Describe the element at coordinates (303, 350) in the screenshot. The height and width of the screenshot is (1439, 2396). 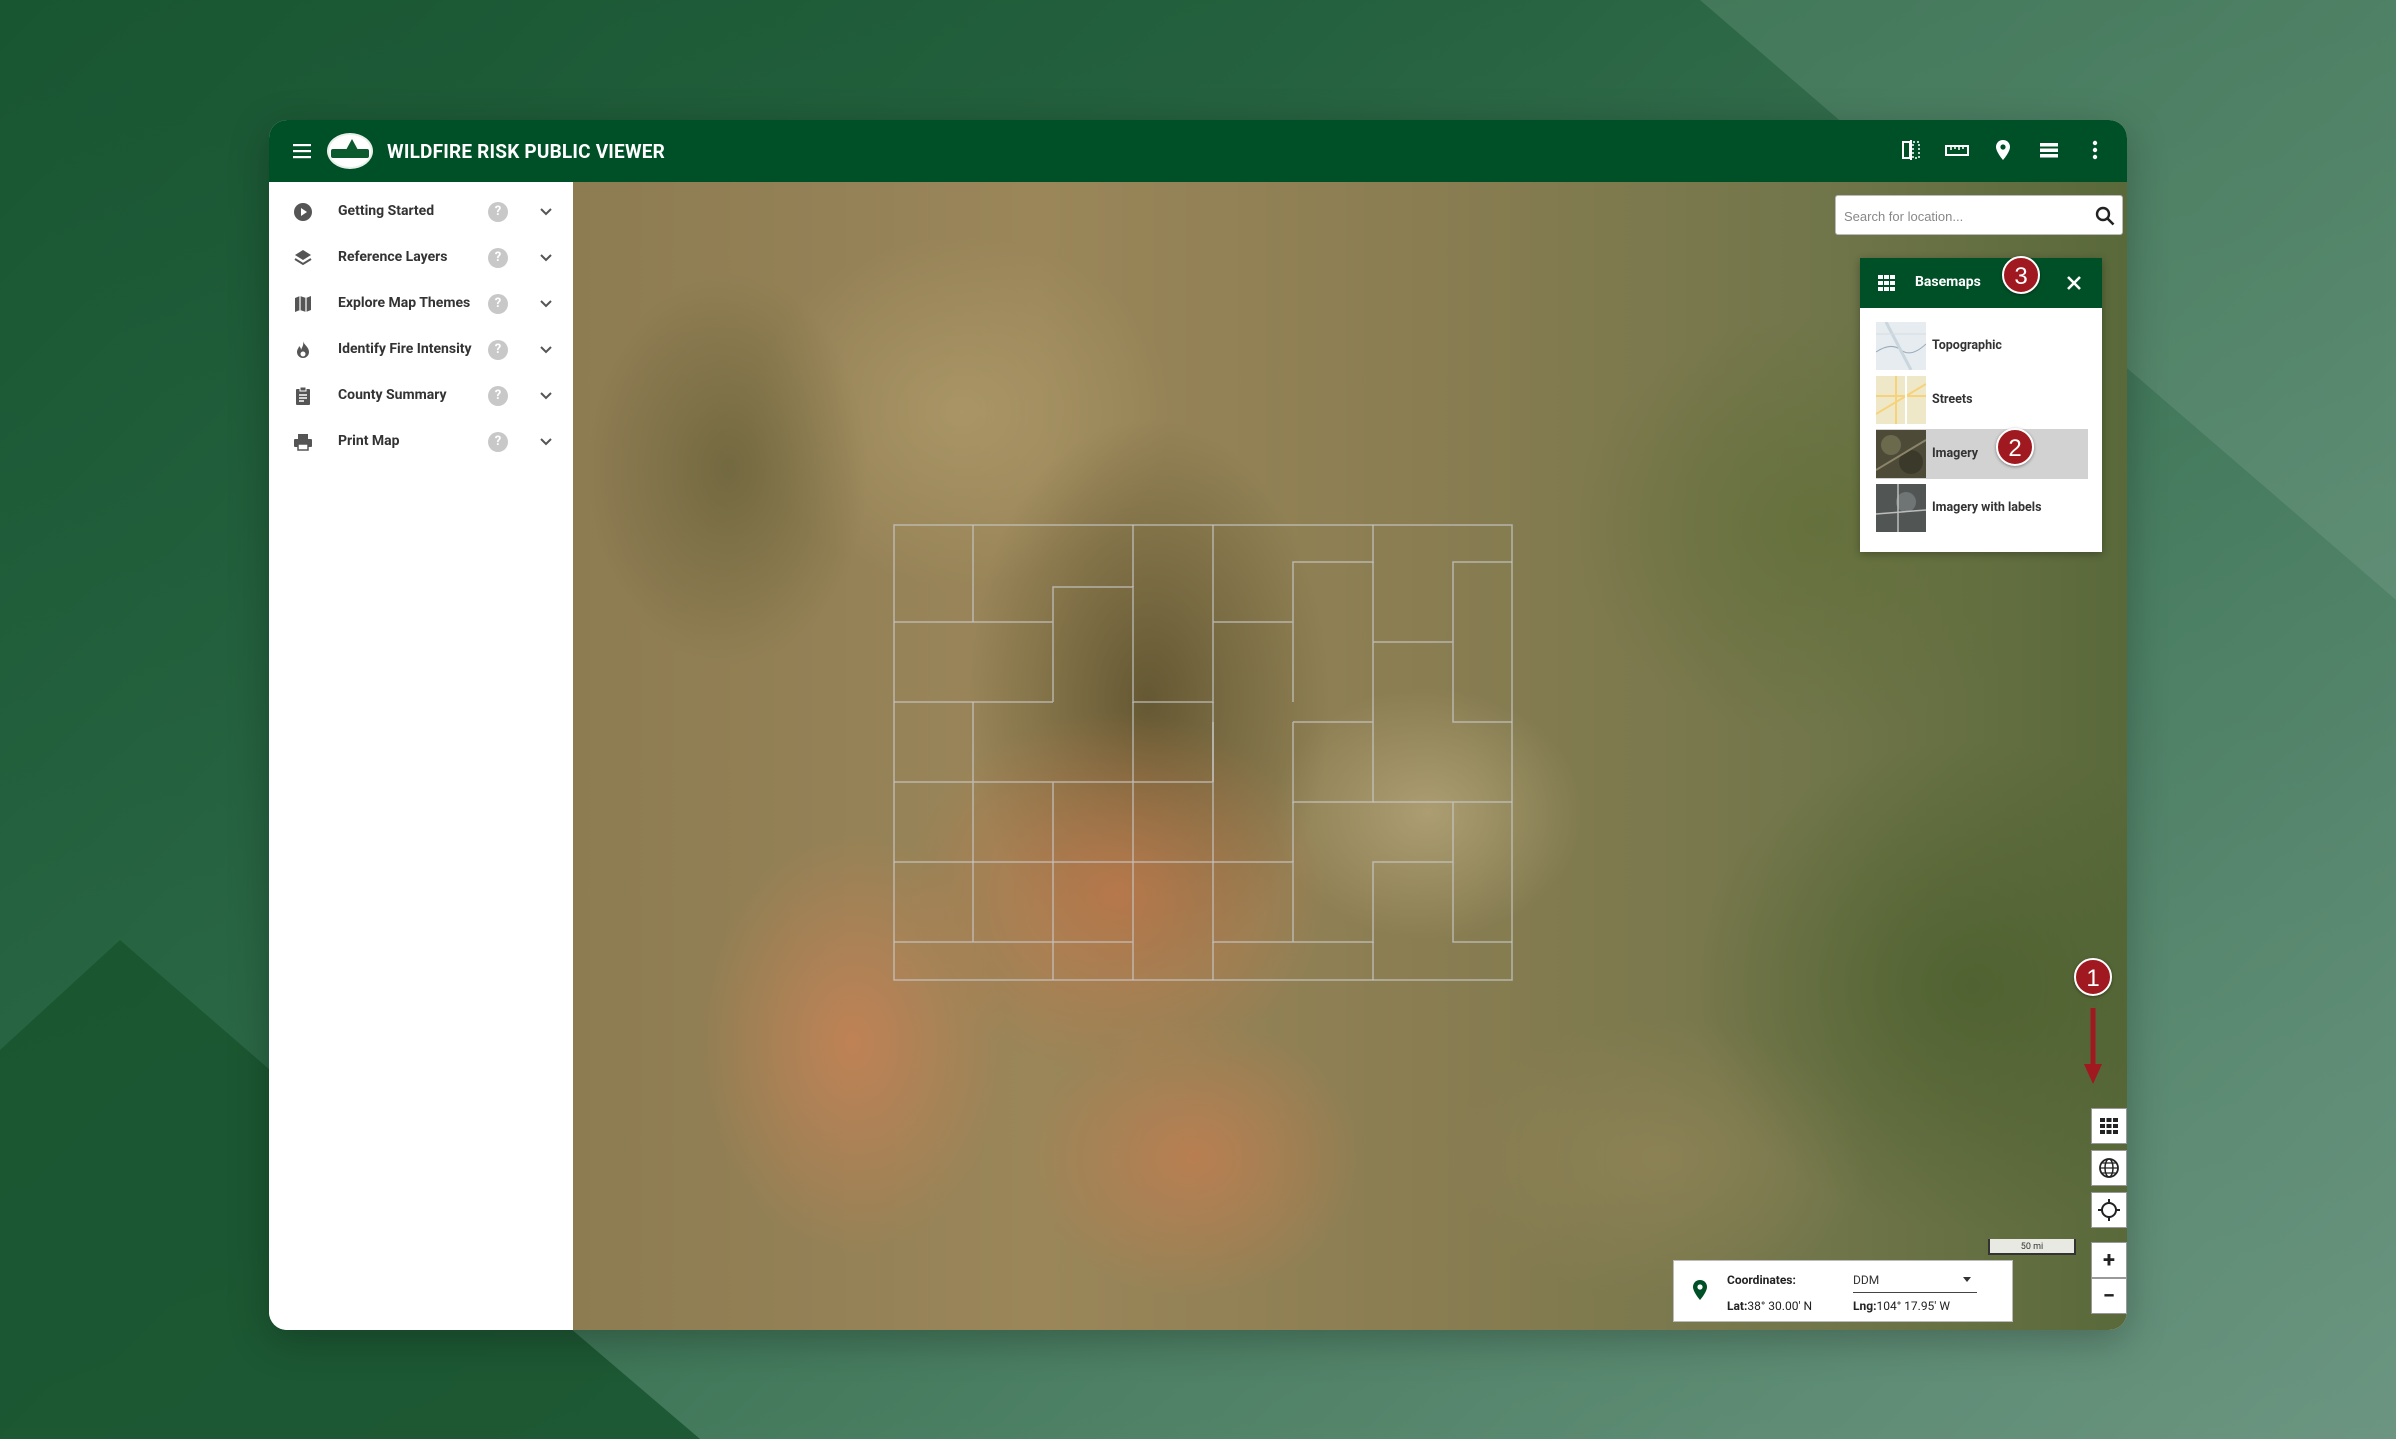
I see `fire-icon` at that location.